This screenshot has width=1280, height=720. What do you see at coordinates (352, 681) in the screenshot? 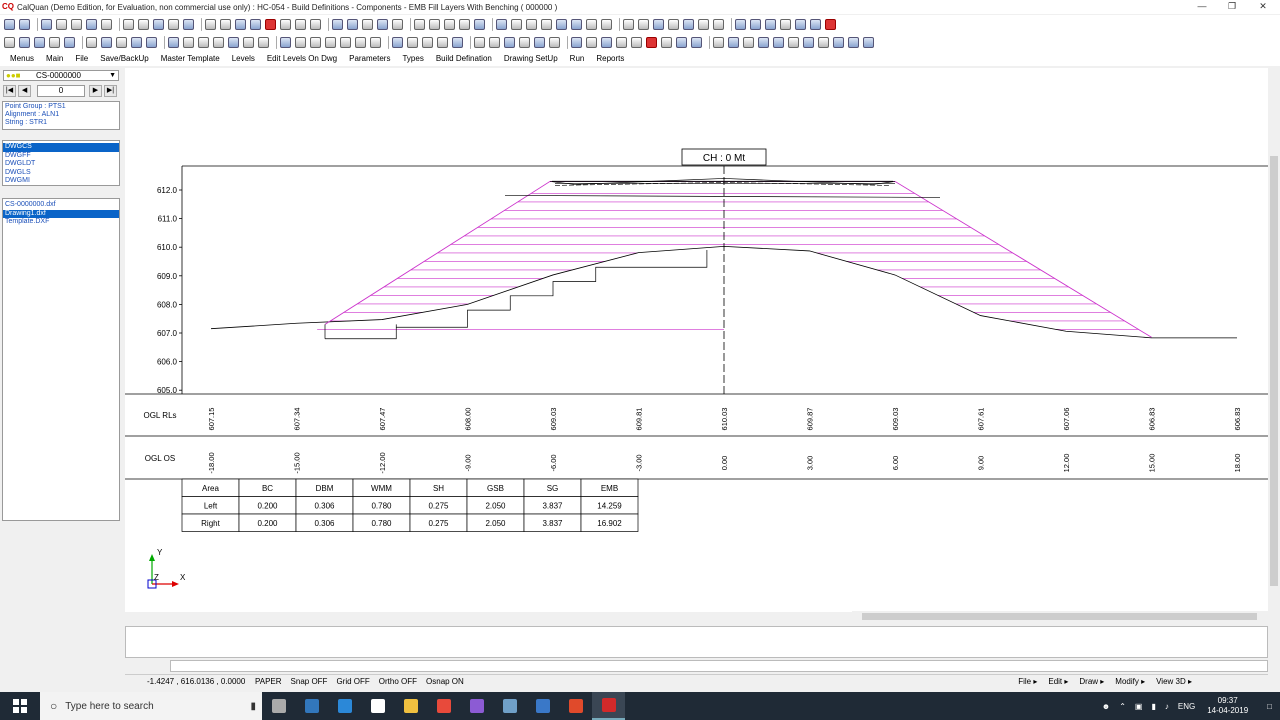
I see `status-grid: Grid OFF` at bounding box center [352, 681].